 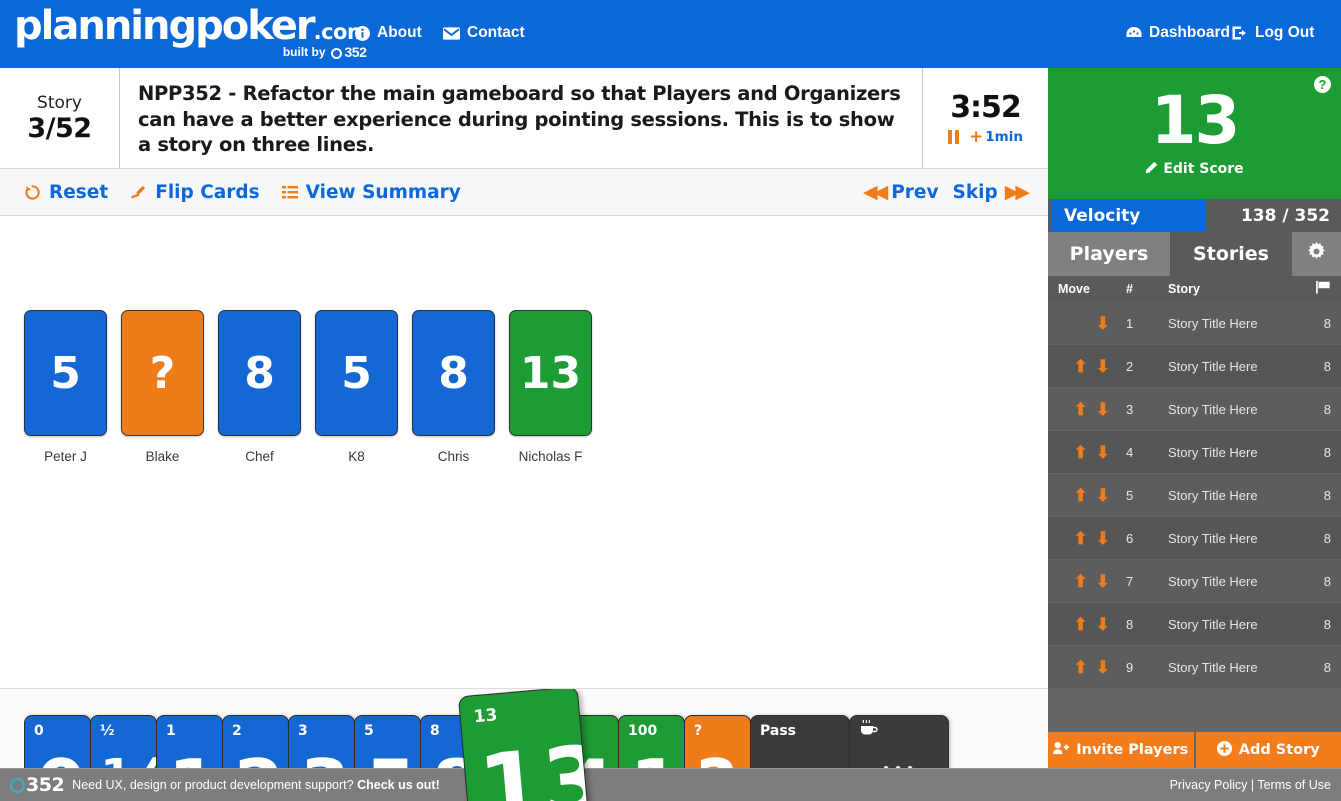 What do you see at coordinates (1130, 452) in the screenshot?
I see `row-number: 4` at bounding box center [1130, 452].